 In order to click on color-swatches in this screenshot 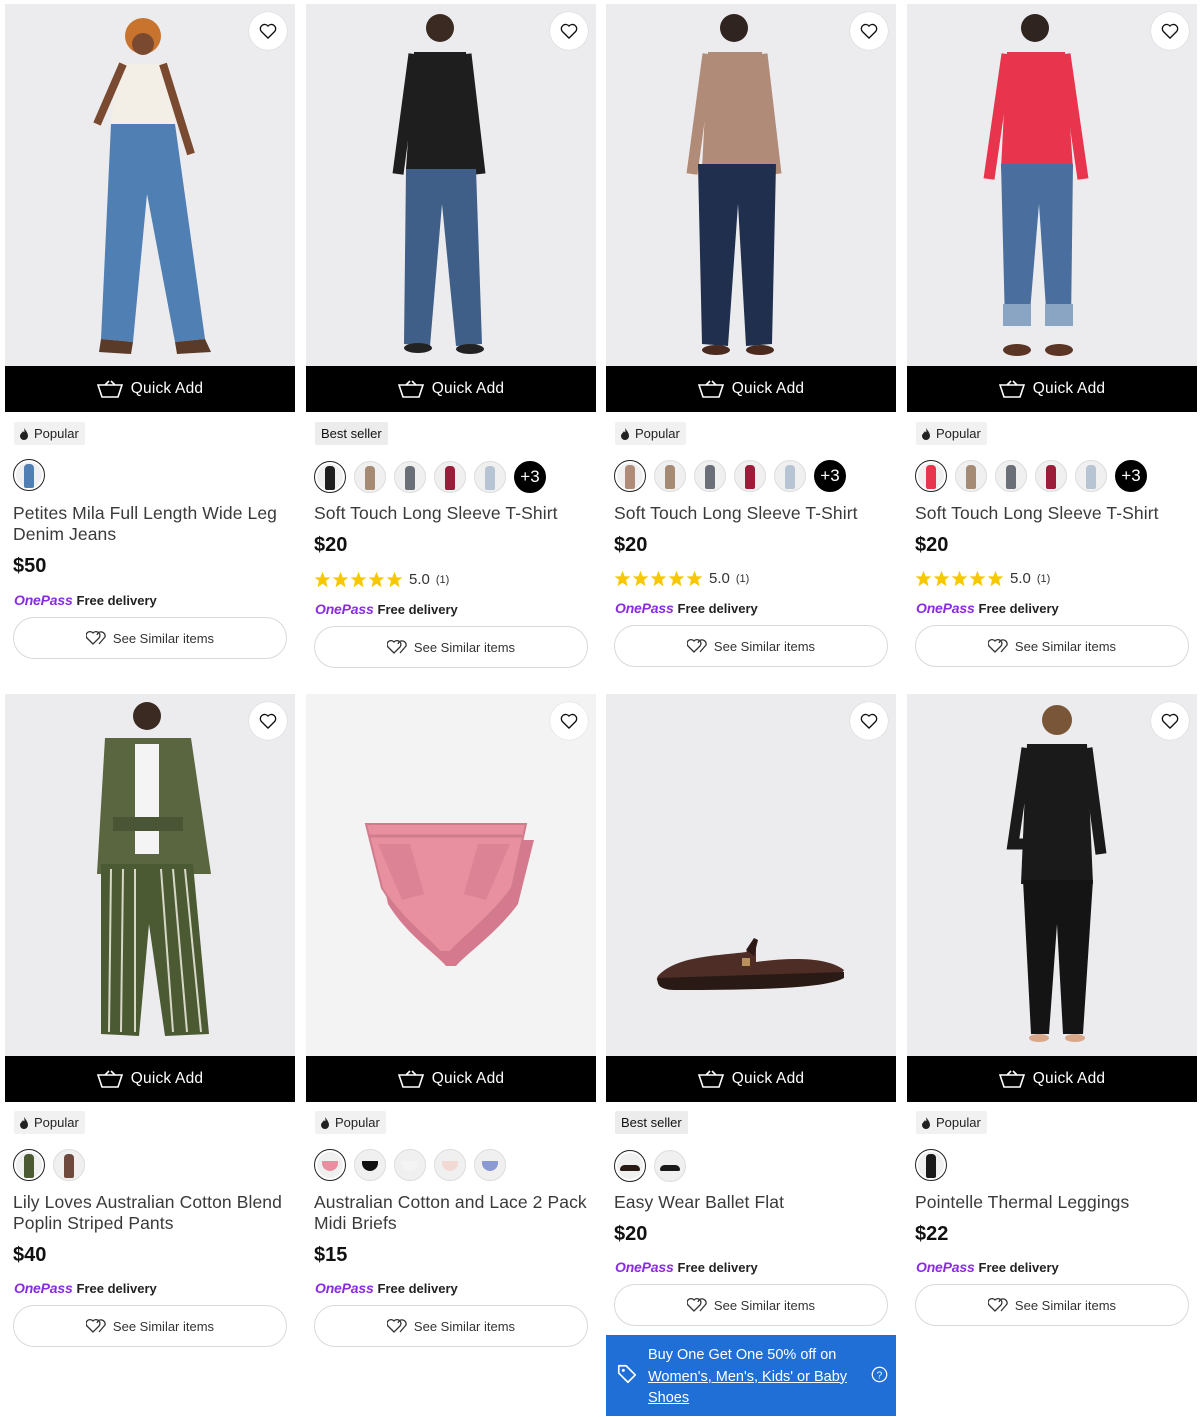, I will do `click(410, 1165)`.